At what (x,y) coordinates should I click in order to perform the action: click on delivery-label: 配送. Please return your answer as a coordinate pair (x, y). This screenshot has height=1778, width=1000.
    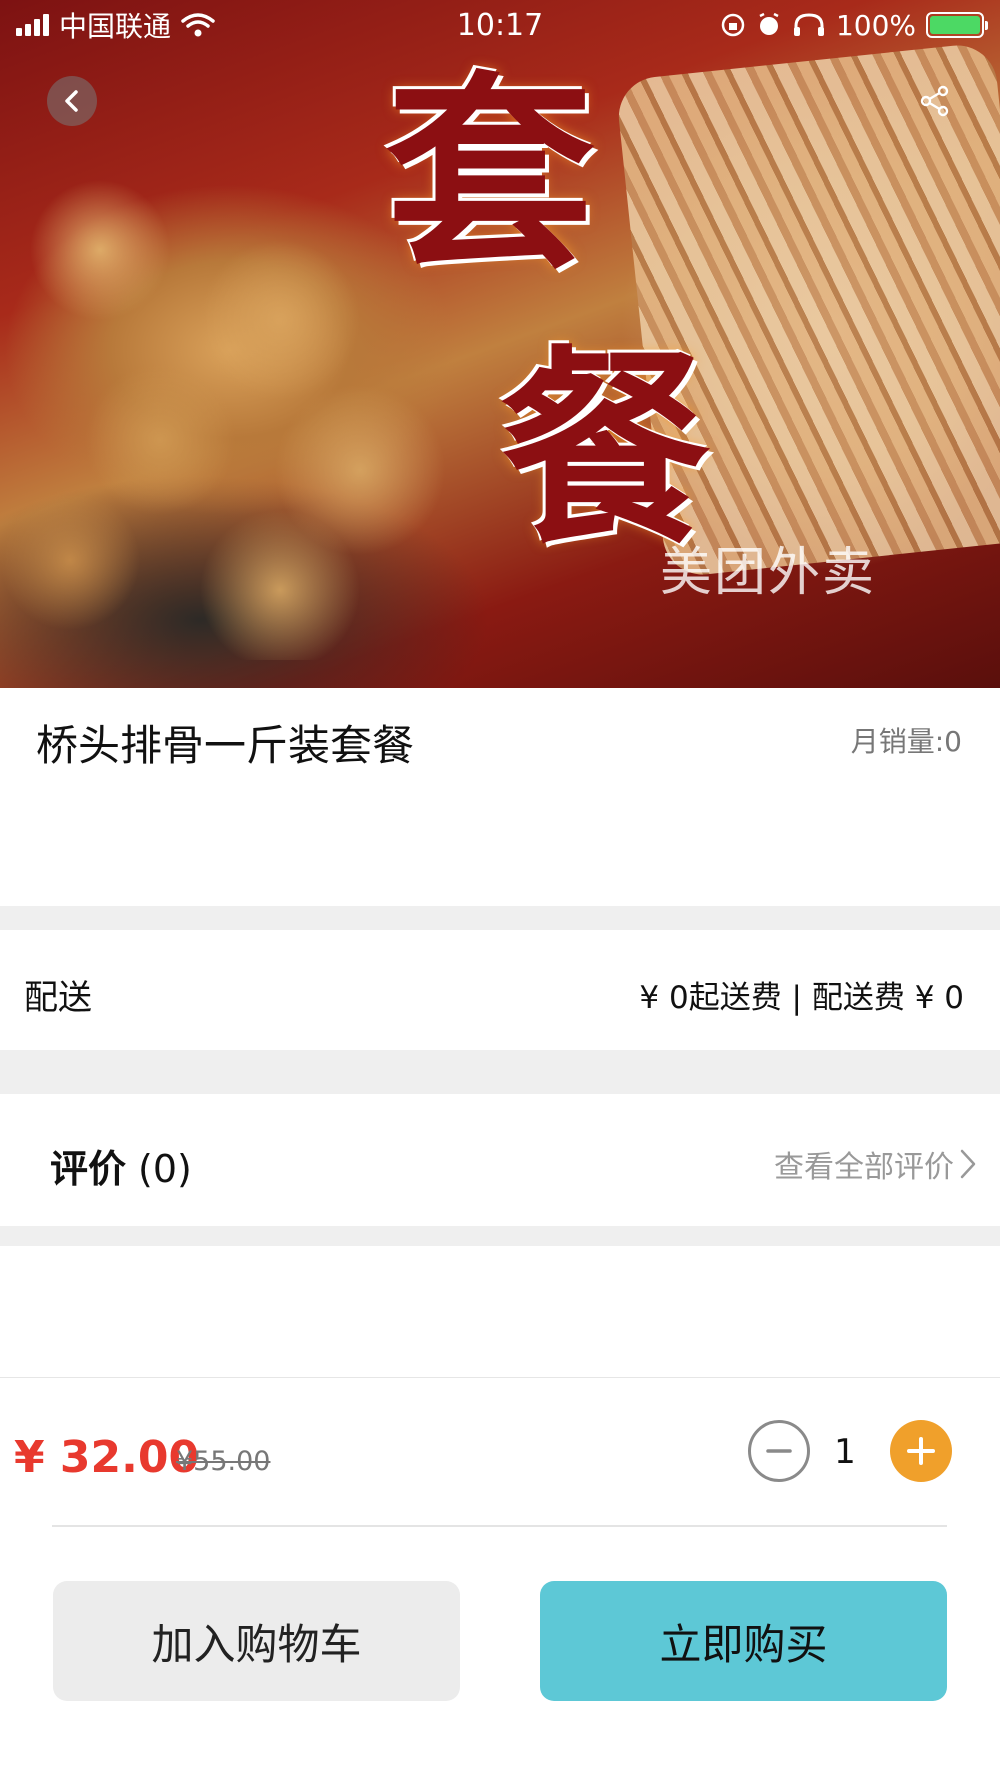
    Looking at the image, I should click on (58, 998).